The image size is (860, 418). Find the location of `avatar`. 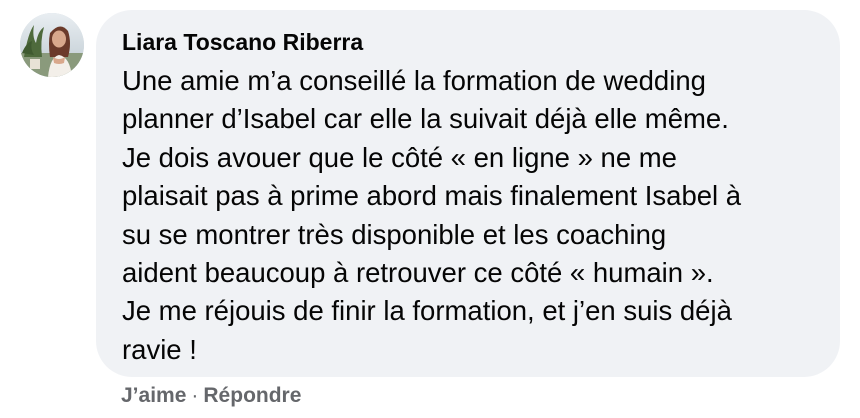

avatar is located at coordinates (52, 45).